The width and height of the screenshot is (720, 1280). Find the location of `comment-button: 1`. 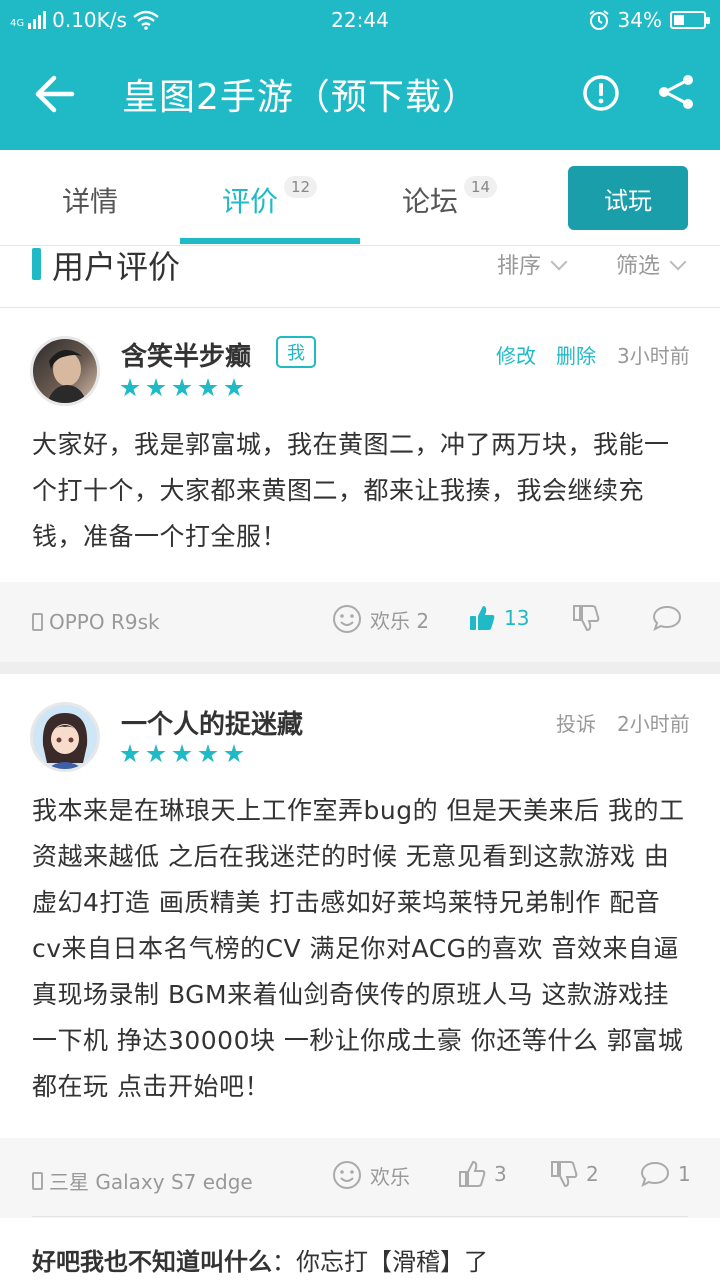

comment-button: 1 is located at coordinates (665, 1174).